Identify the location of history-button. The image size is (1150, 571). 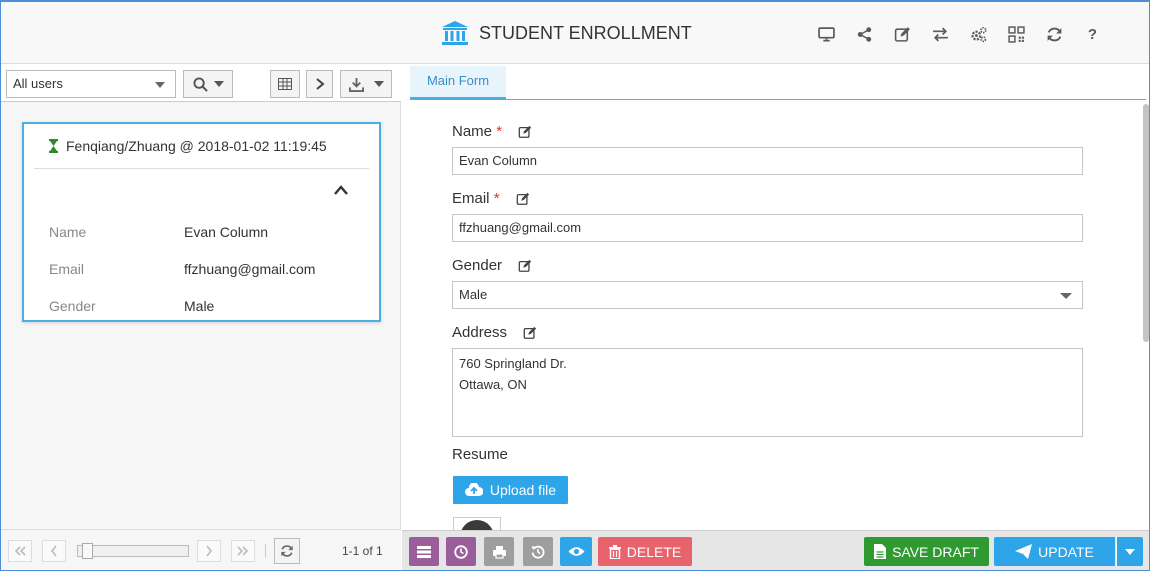
(461, 551).